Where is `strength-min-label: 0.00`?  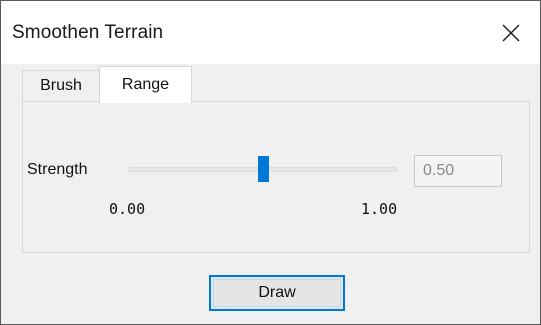 strength-min-label: 0.00 is located at coordinates (127, 209).